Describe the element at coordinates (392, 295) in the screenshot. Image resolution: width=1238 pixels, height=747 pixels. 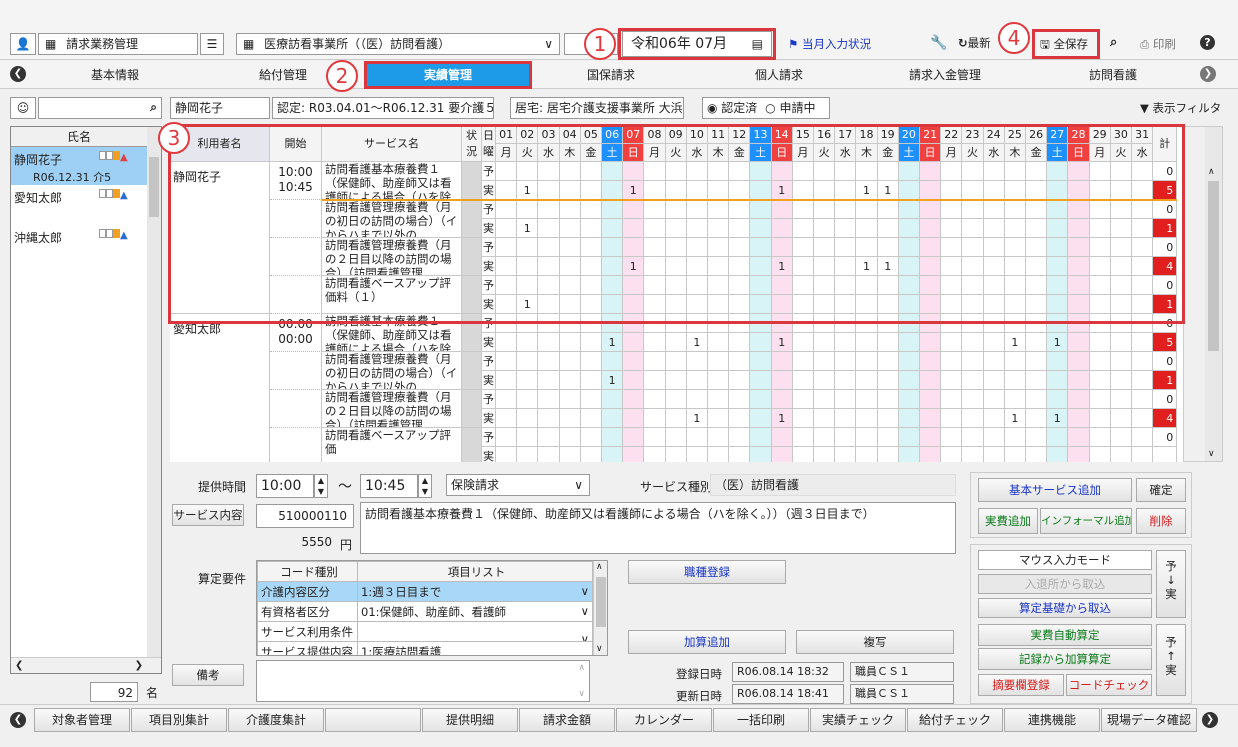
I see `service-name-cell: 訪問看護ベースアップ評価料（１）` at that location.